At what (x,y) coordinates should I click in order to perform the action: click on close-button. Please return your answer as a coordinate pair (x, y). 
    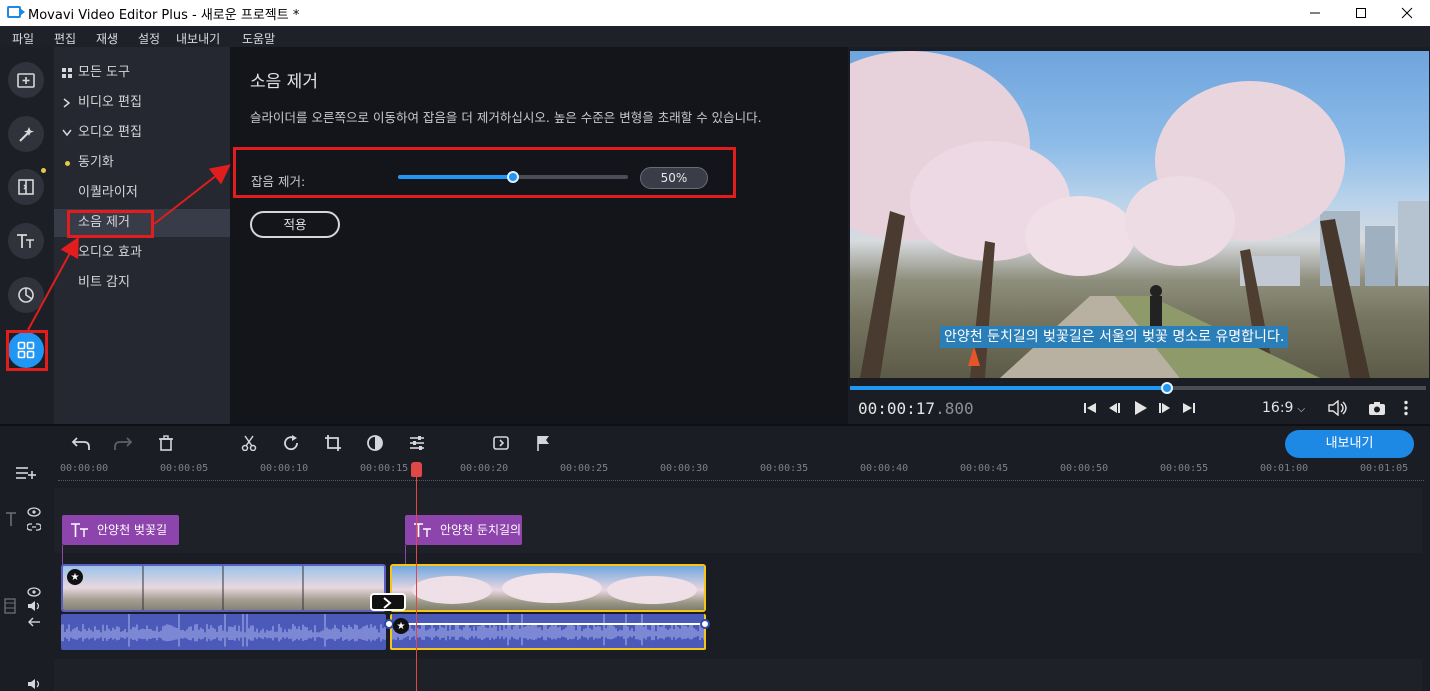
    Looking at the image, I should click on (1407, 13).